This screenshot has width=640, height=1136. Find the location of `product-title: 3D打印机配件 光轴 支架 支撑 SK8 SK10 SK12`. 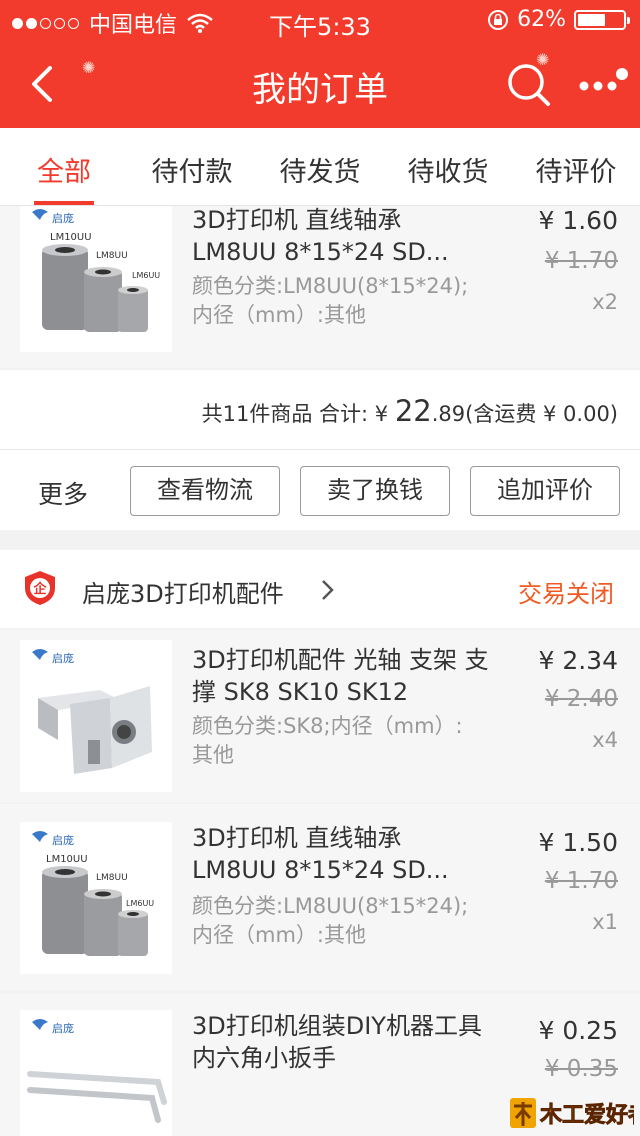

product-title: 3D打印机配件 光轴 支架 支撑 SK8 SK10 SK12 is located at coordinates (340, 676).